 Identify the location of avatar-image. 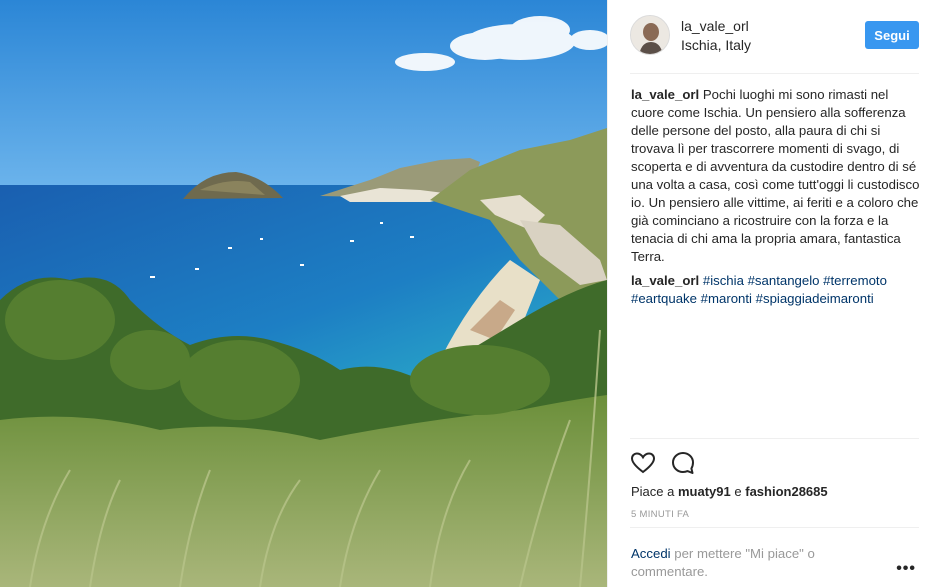
(650, 35).